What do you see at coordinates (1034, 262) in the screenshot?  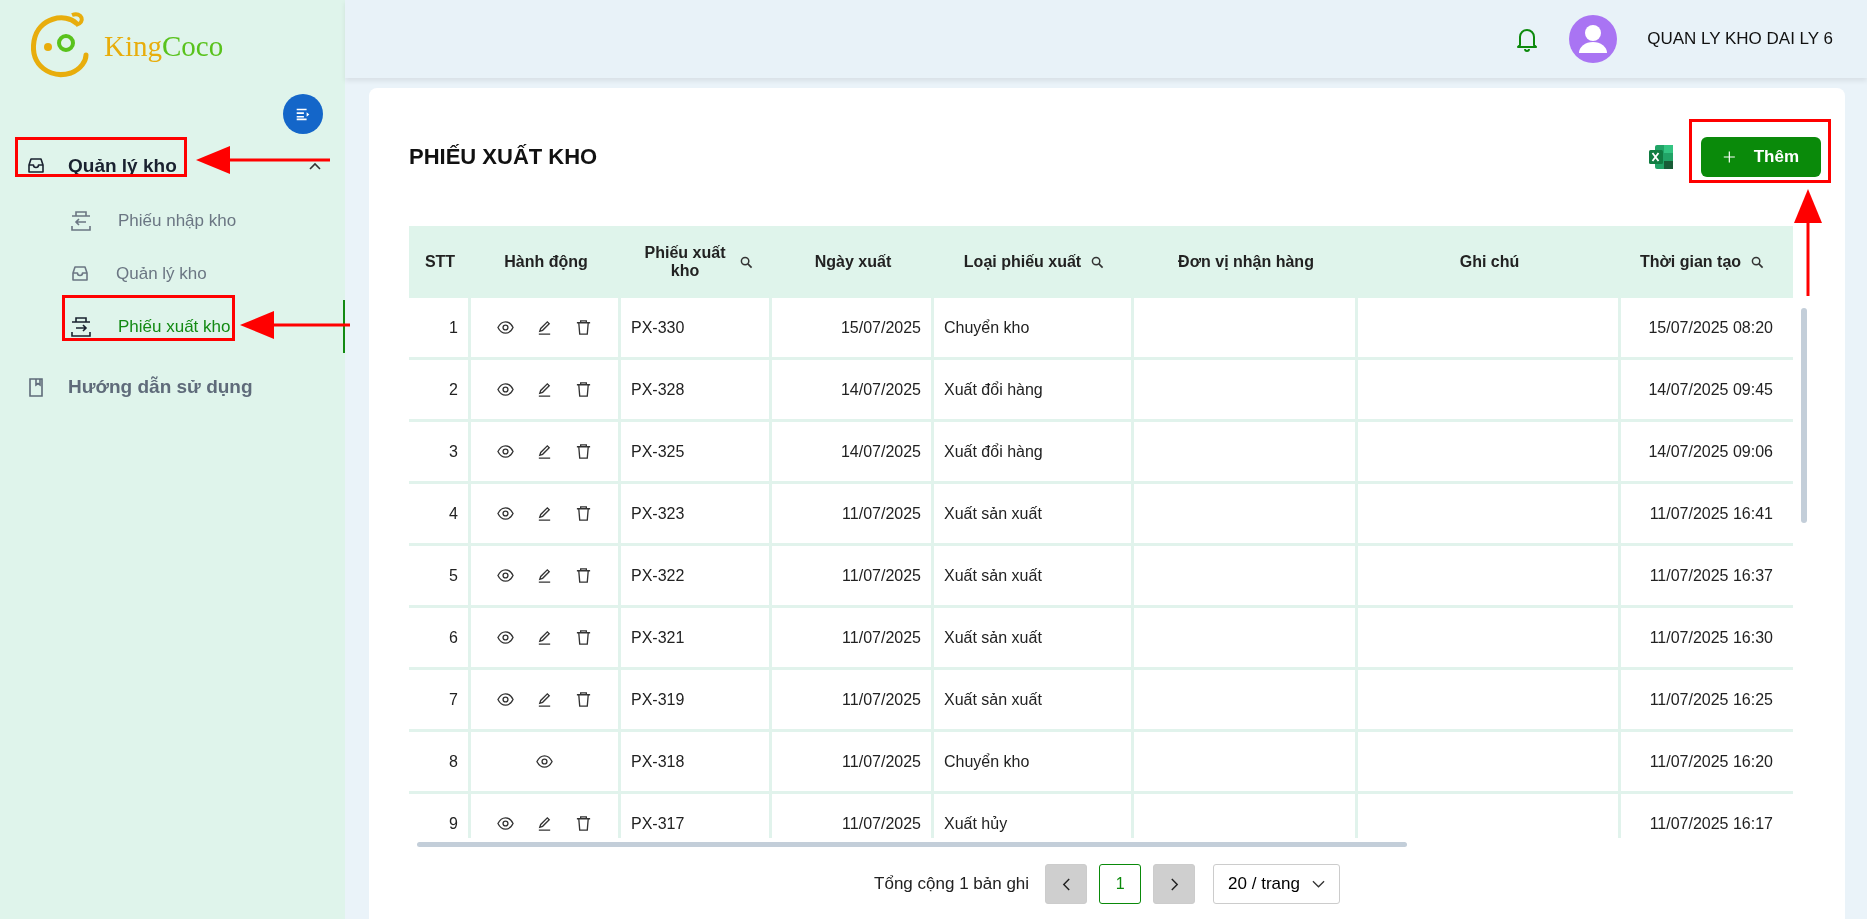 I see `column-header: Loại phiếu xuất` at bounding box center [1034, 262].